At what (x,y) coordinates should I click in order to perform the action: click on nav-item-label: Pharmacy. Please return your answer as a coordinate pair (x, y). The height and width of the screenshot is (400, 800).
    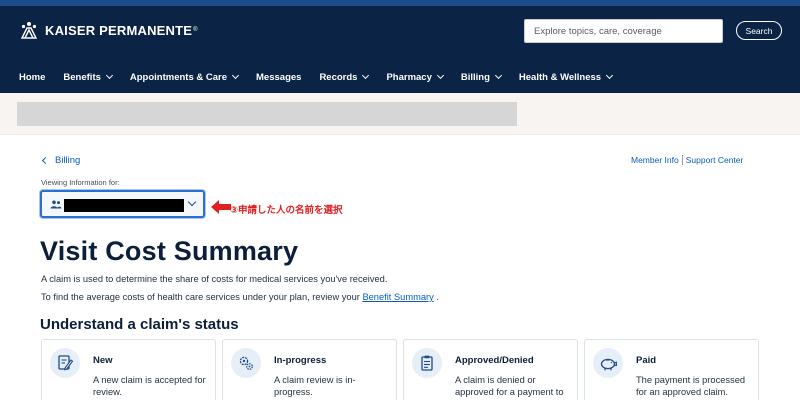
    Looking at the image, I should click on (409, 77).